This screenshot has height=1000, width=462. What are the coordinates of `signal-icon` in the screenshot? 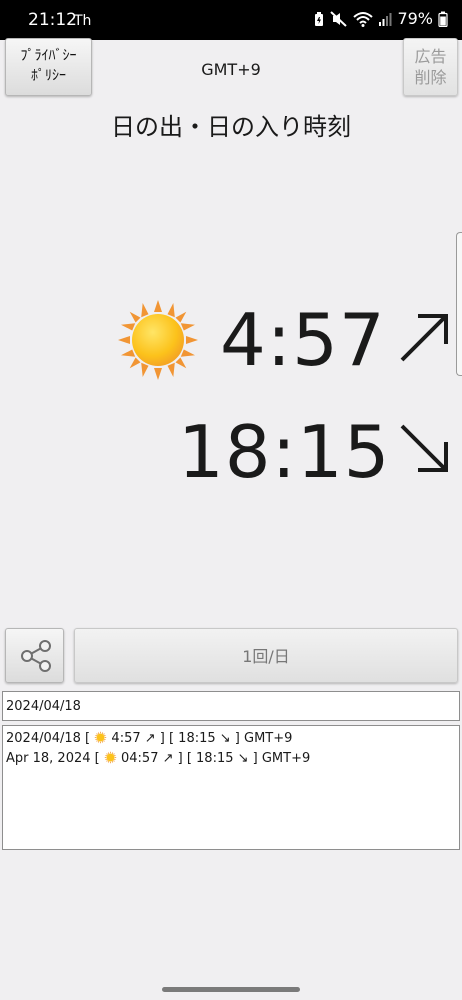 It's located at (385, 19).